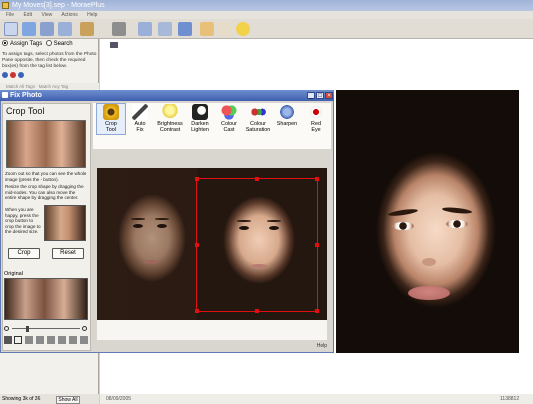 This screenshot has width=533, height=404. What do you see at coordinates (73, 340) in the screenshot?
I see `redo-icon` at bounding box center [73, 340].